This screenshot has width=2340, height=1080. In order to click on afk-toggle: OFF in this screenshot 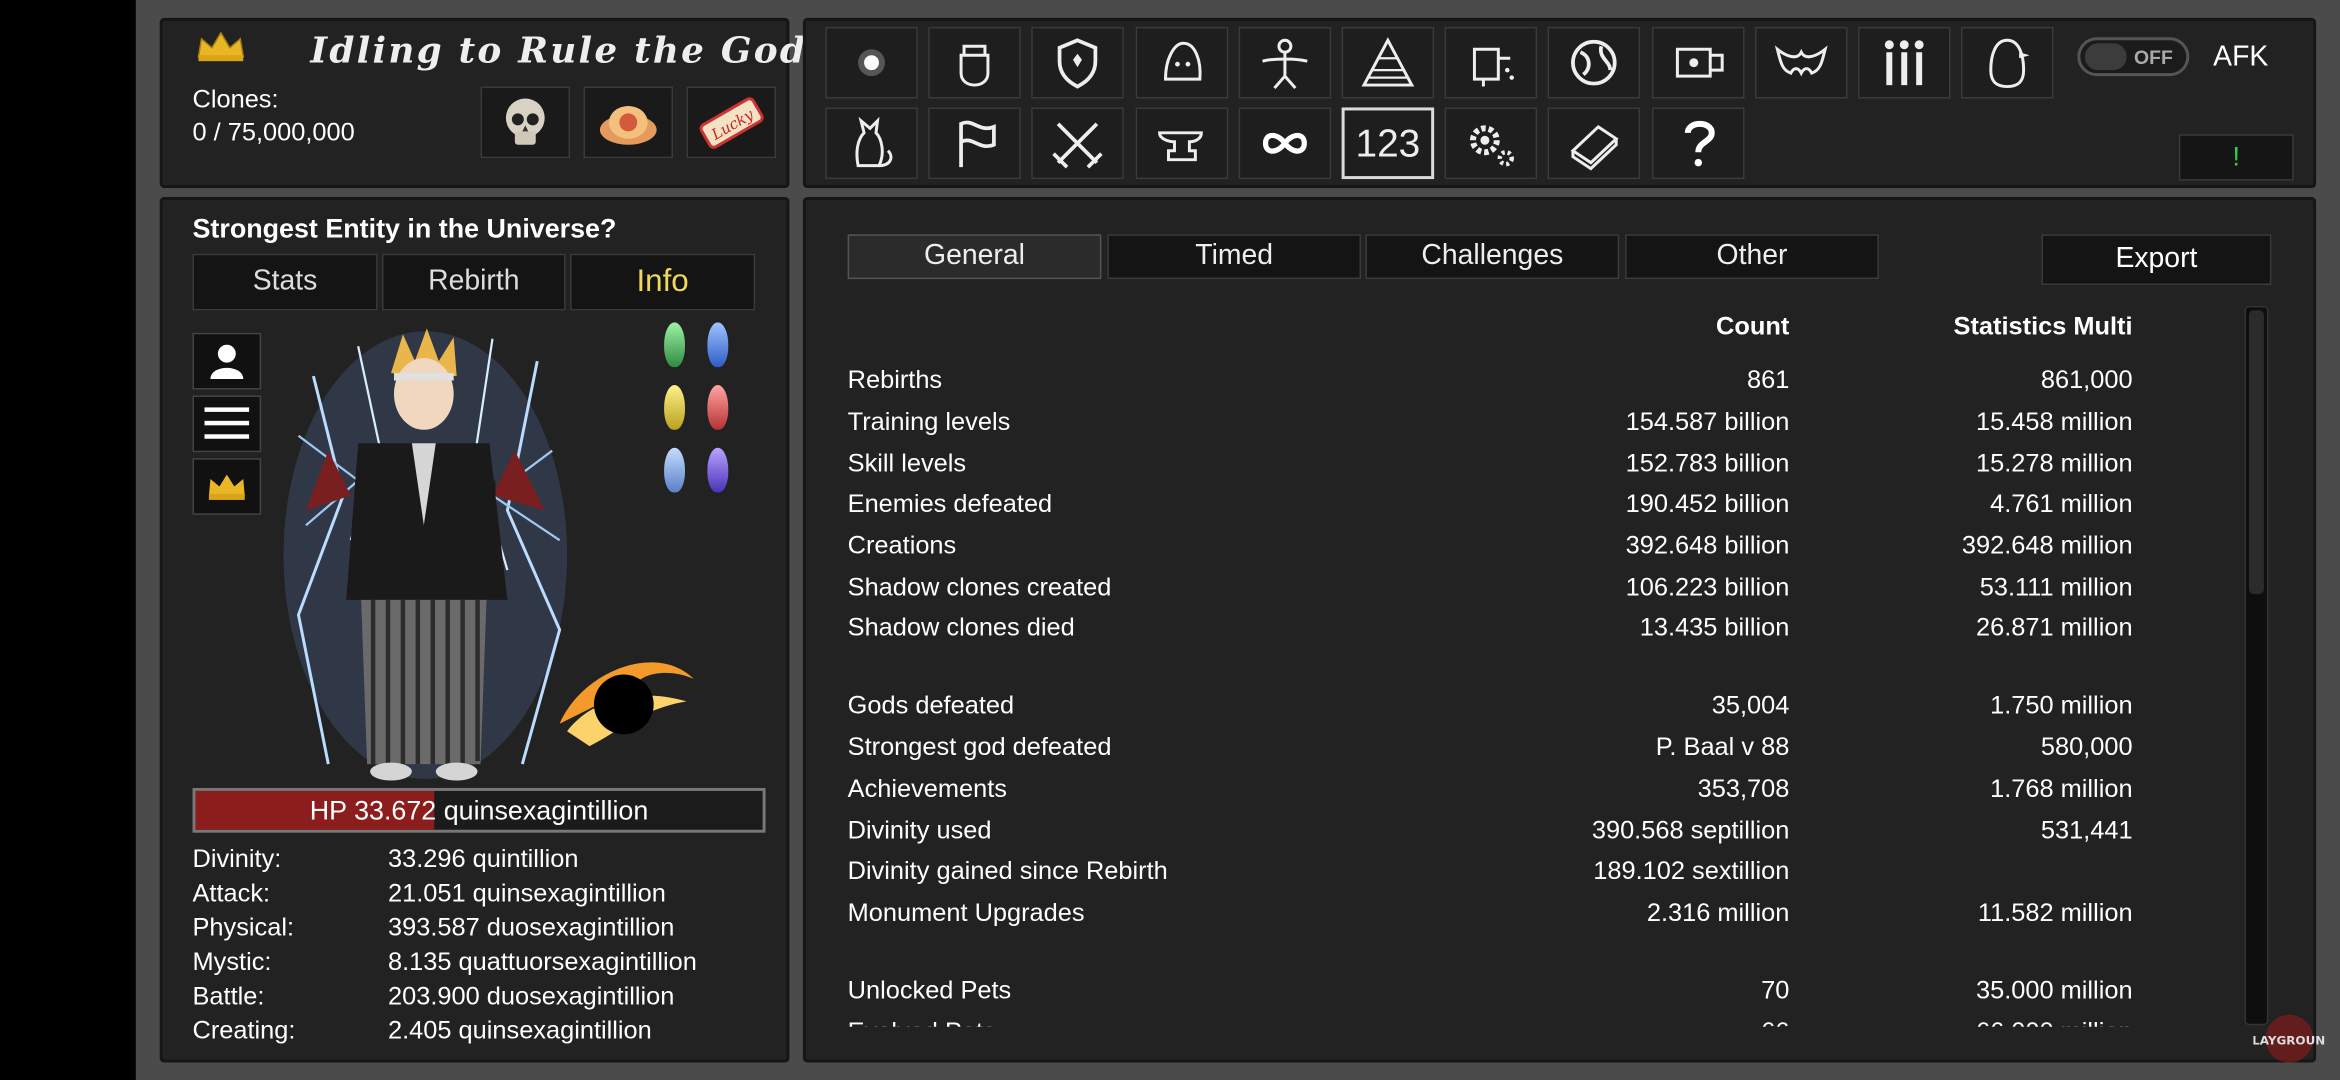, I will do `click(2133, 57)`.